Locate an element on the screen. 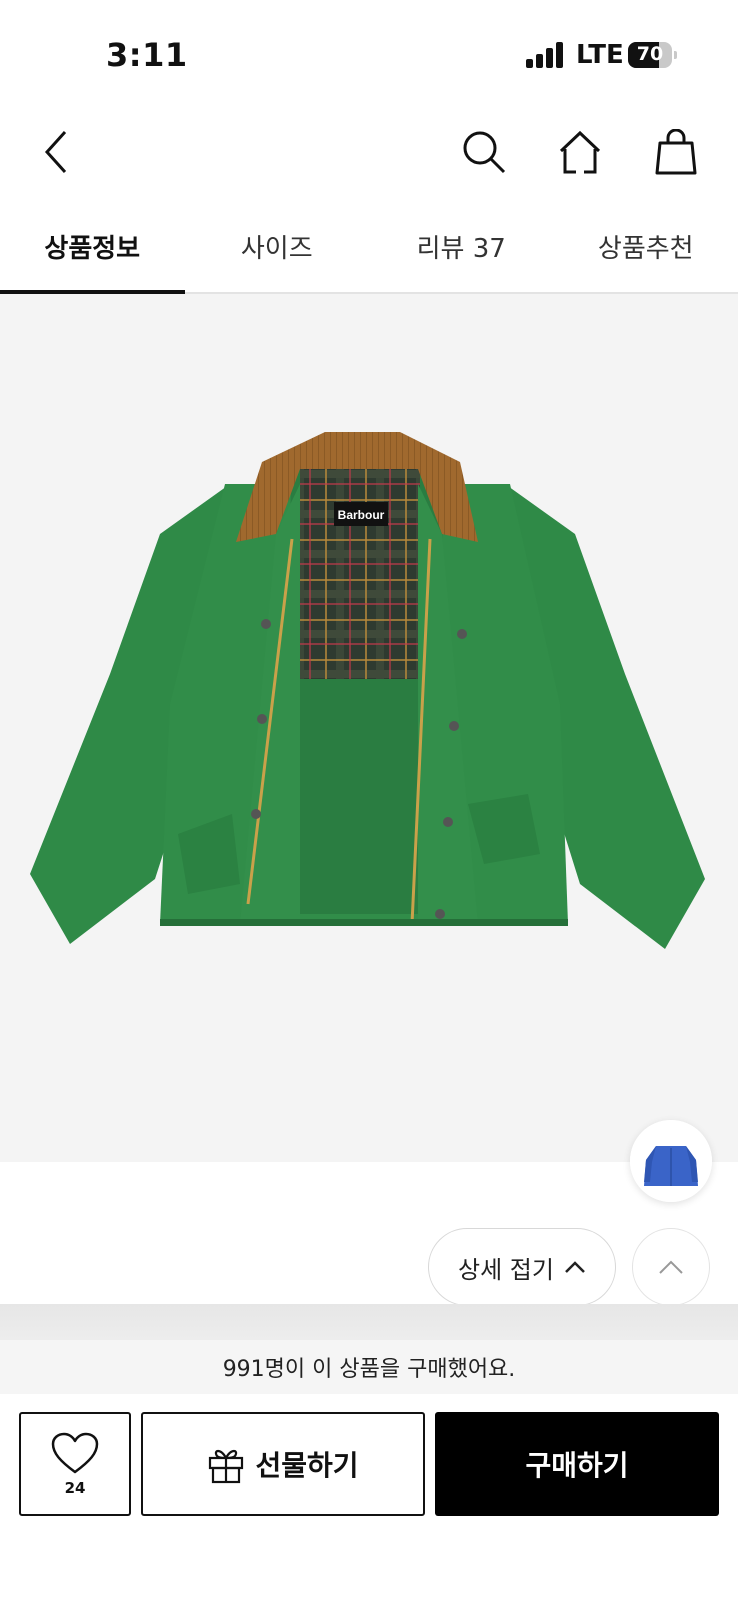  battery-level: 70 is located at coordinates (650, 54).